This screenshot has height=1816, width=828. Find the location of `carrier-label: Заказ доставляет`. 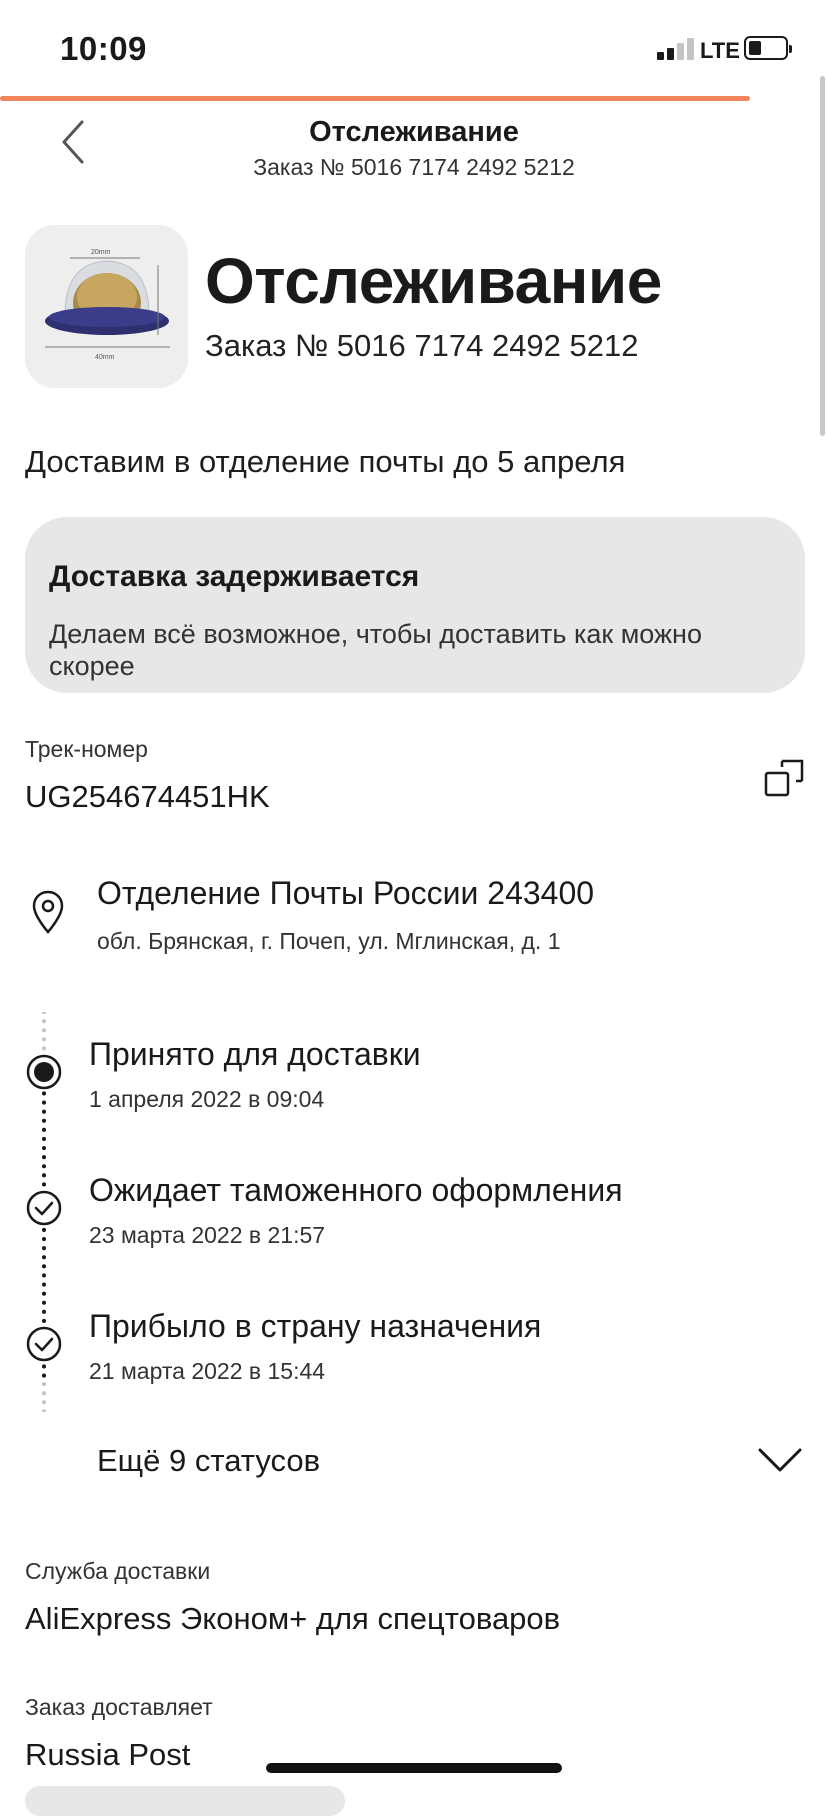

carrier-label: Заказ доставляет is located at coordinates (119, 1707).